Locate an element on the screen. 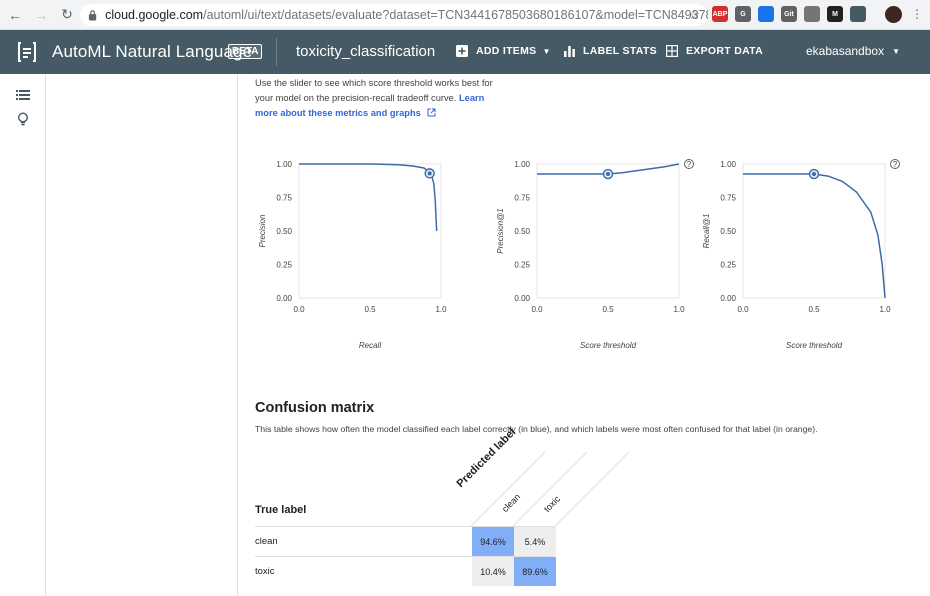  export-data-button: EXPORT DATA is located at coordinates (714, 51).